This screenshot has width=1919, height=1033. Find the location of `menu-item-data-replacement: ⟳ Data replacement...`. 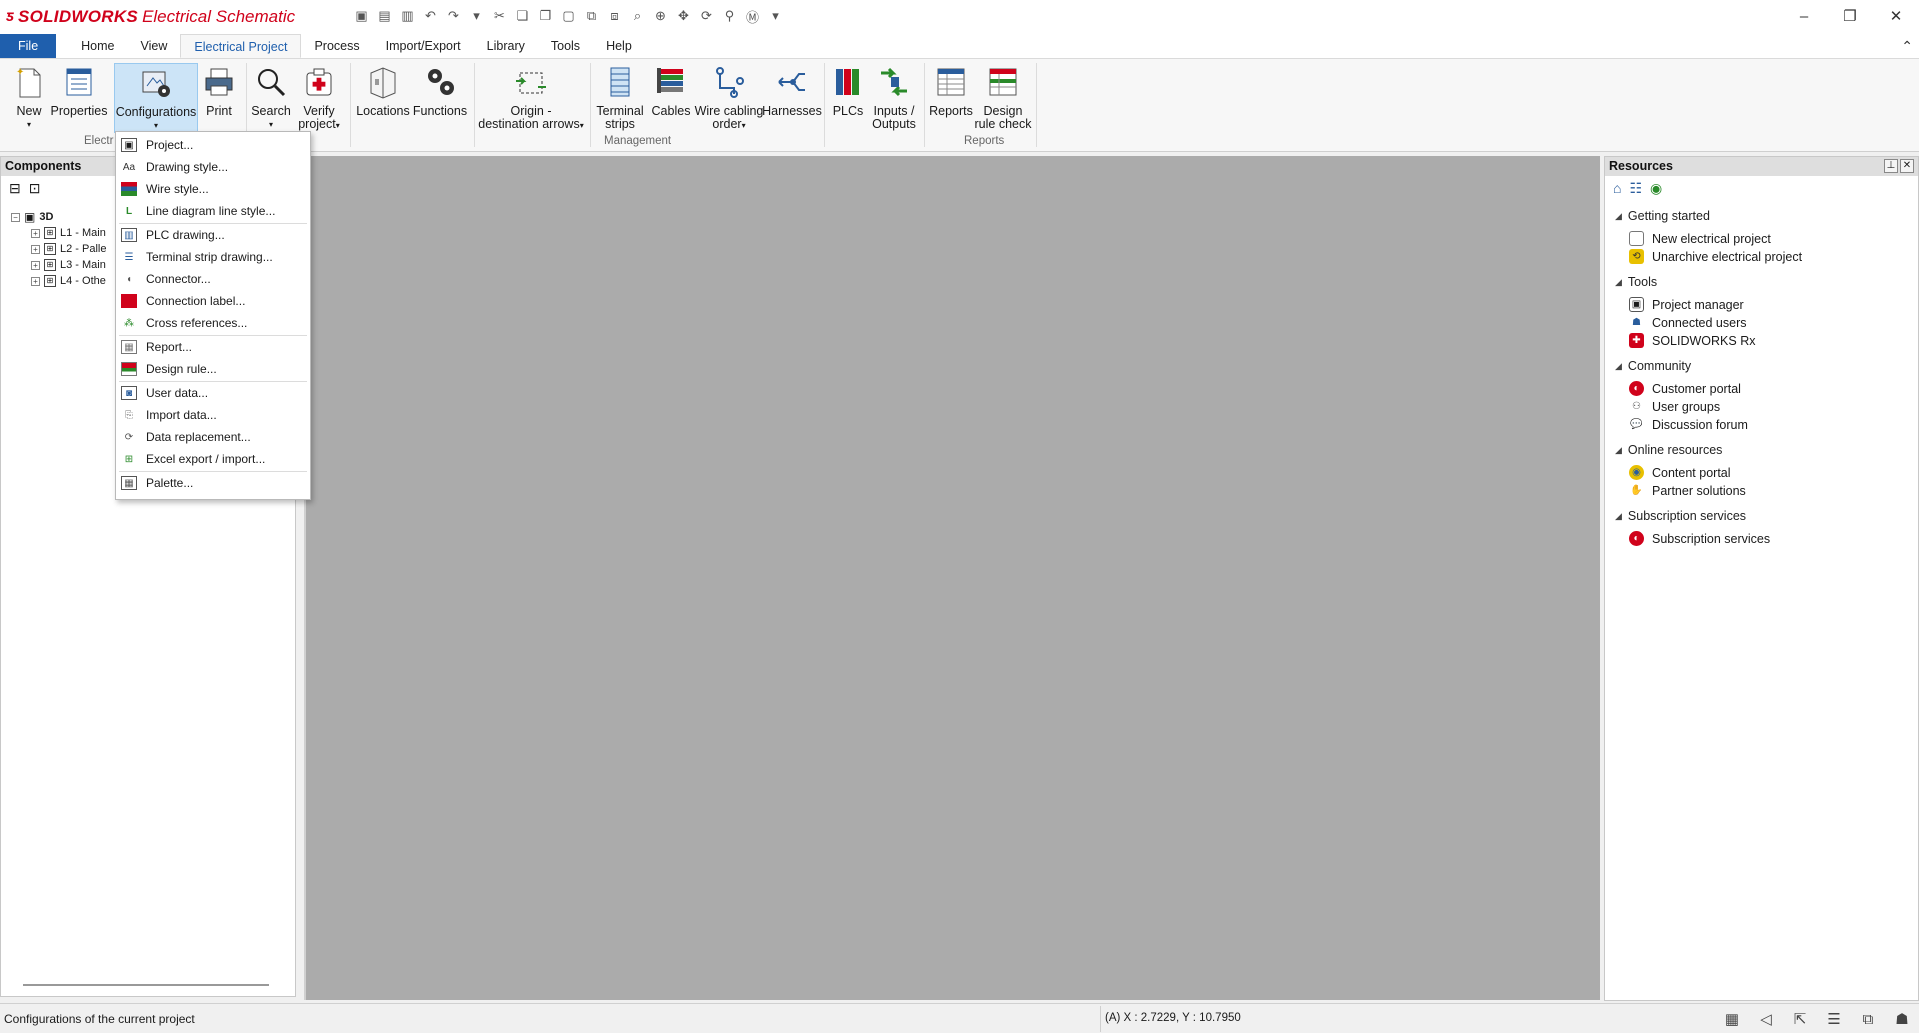

menu-item-data-replacement: ⟳ Data replacement... is located at coordinates (213, 437).